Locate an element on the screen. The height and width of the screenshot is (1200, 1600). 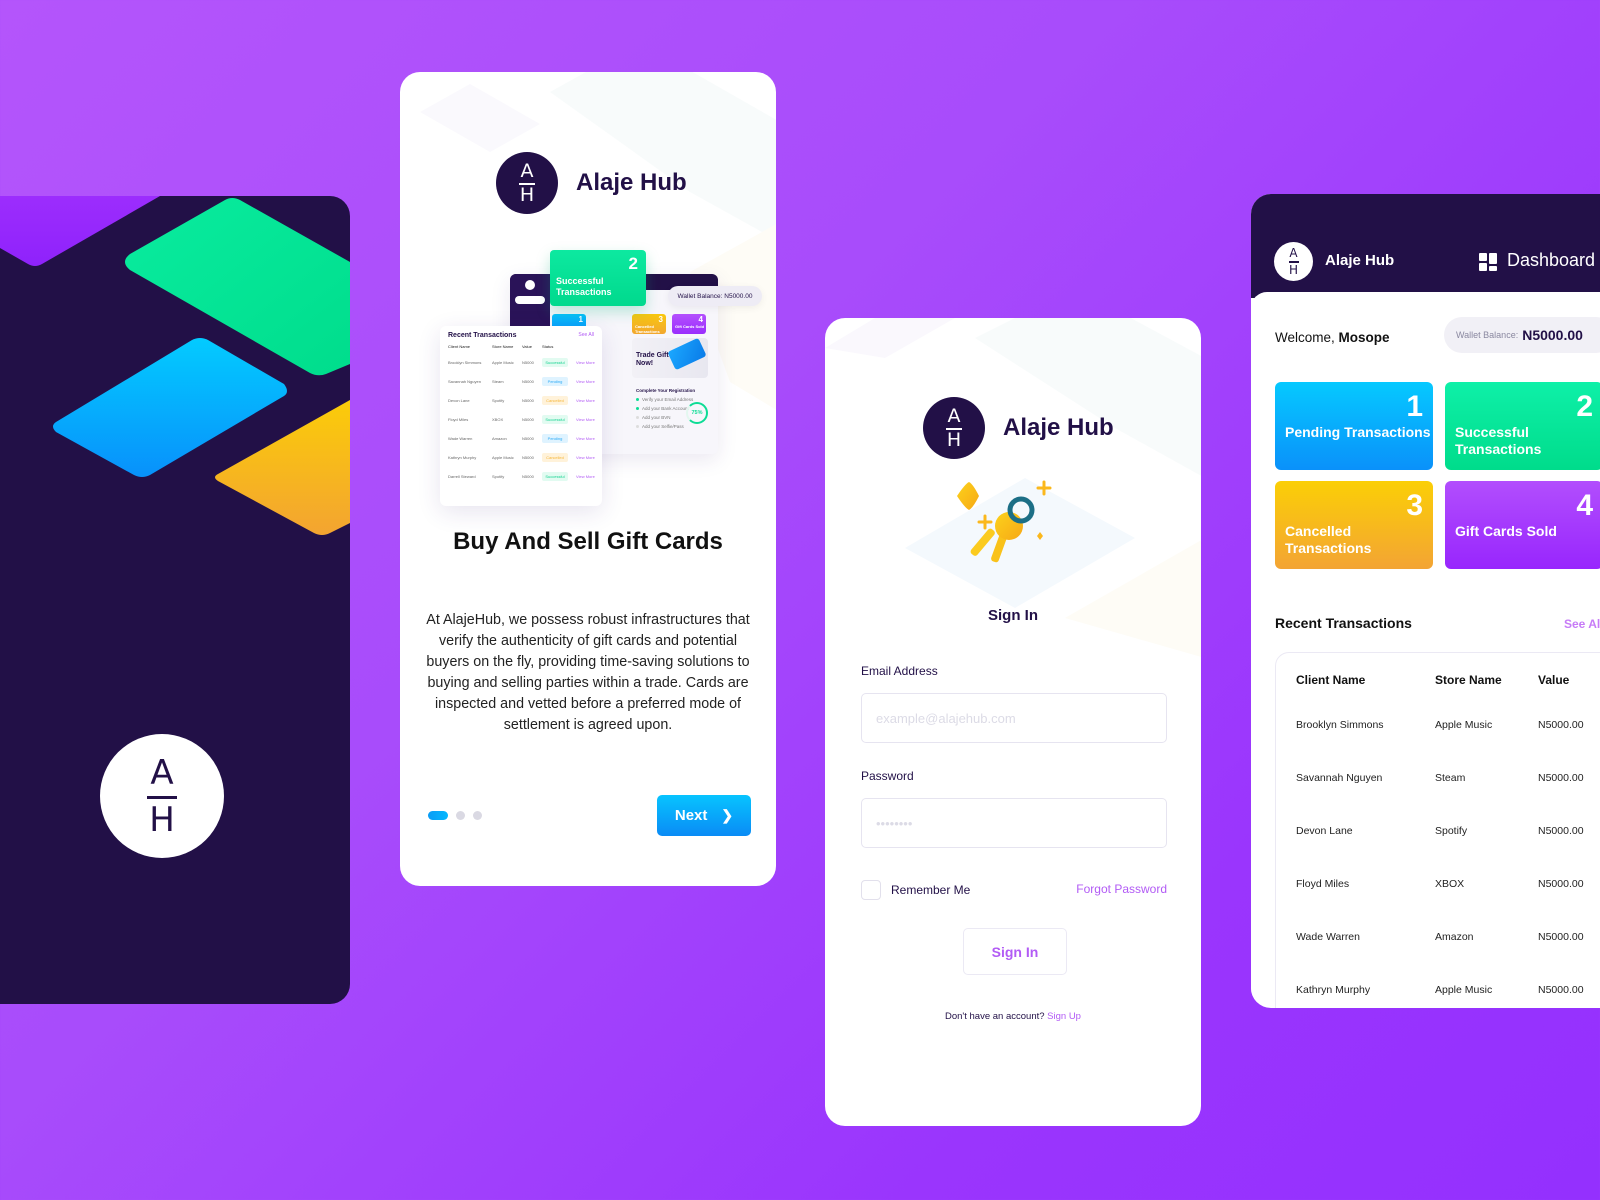
password-input is located at coordinates (1014, 823).